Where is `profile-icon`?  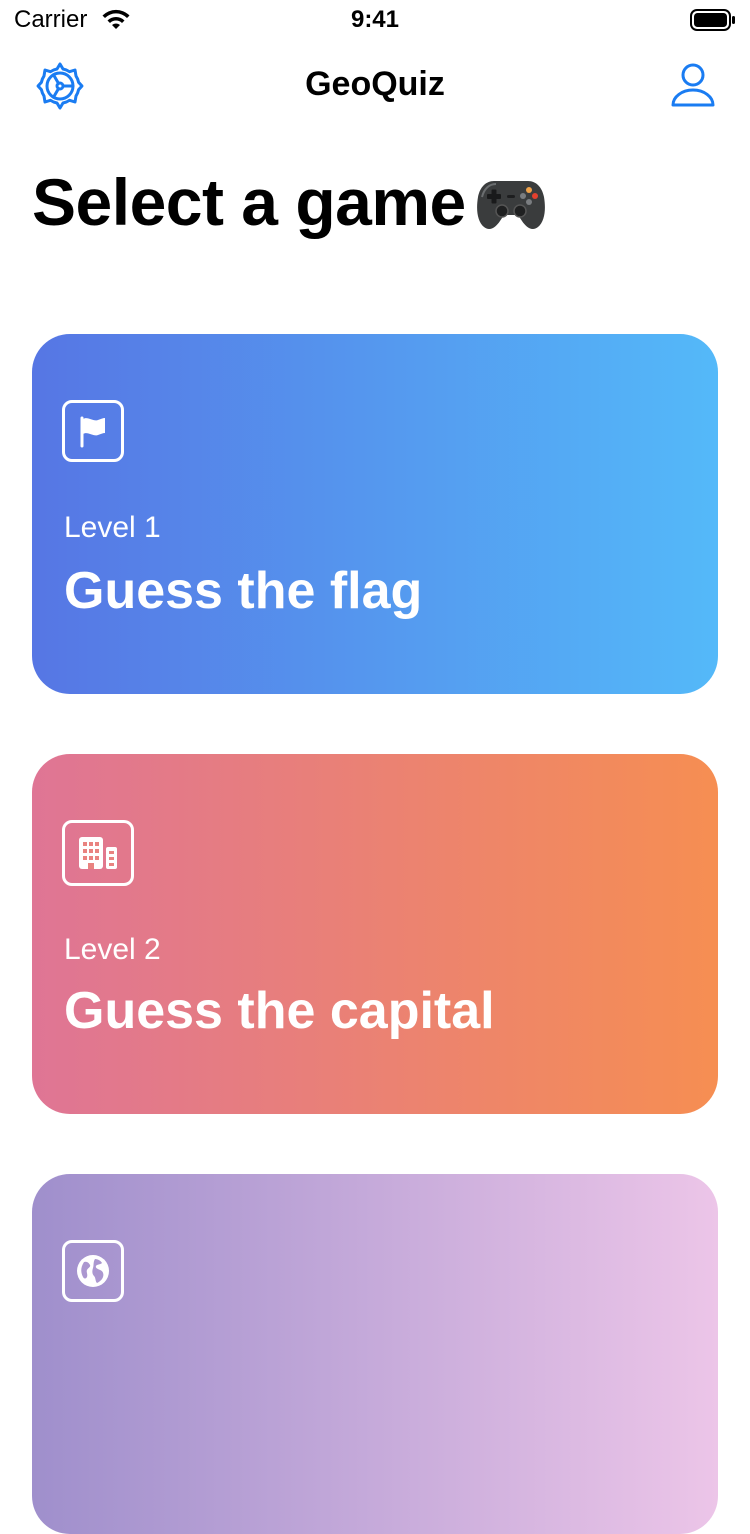 profile-icon is located at coordinates (693, 85).